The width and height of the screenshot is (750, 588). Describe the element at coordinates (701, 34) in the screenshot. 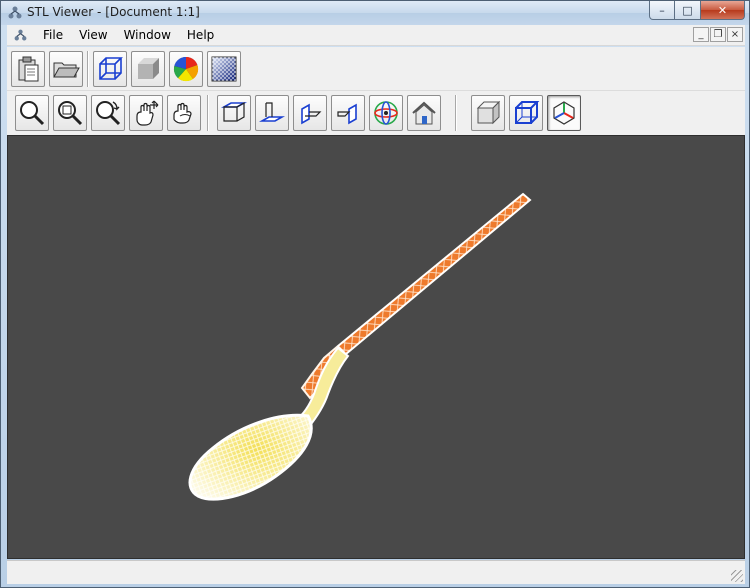

I see `document-minimize-button: _` at that location.